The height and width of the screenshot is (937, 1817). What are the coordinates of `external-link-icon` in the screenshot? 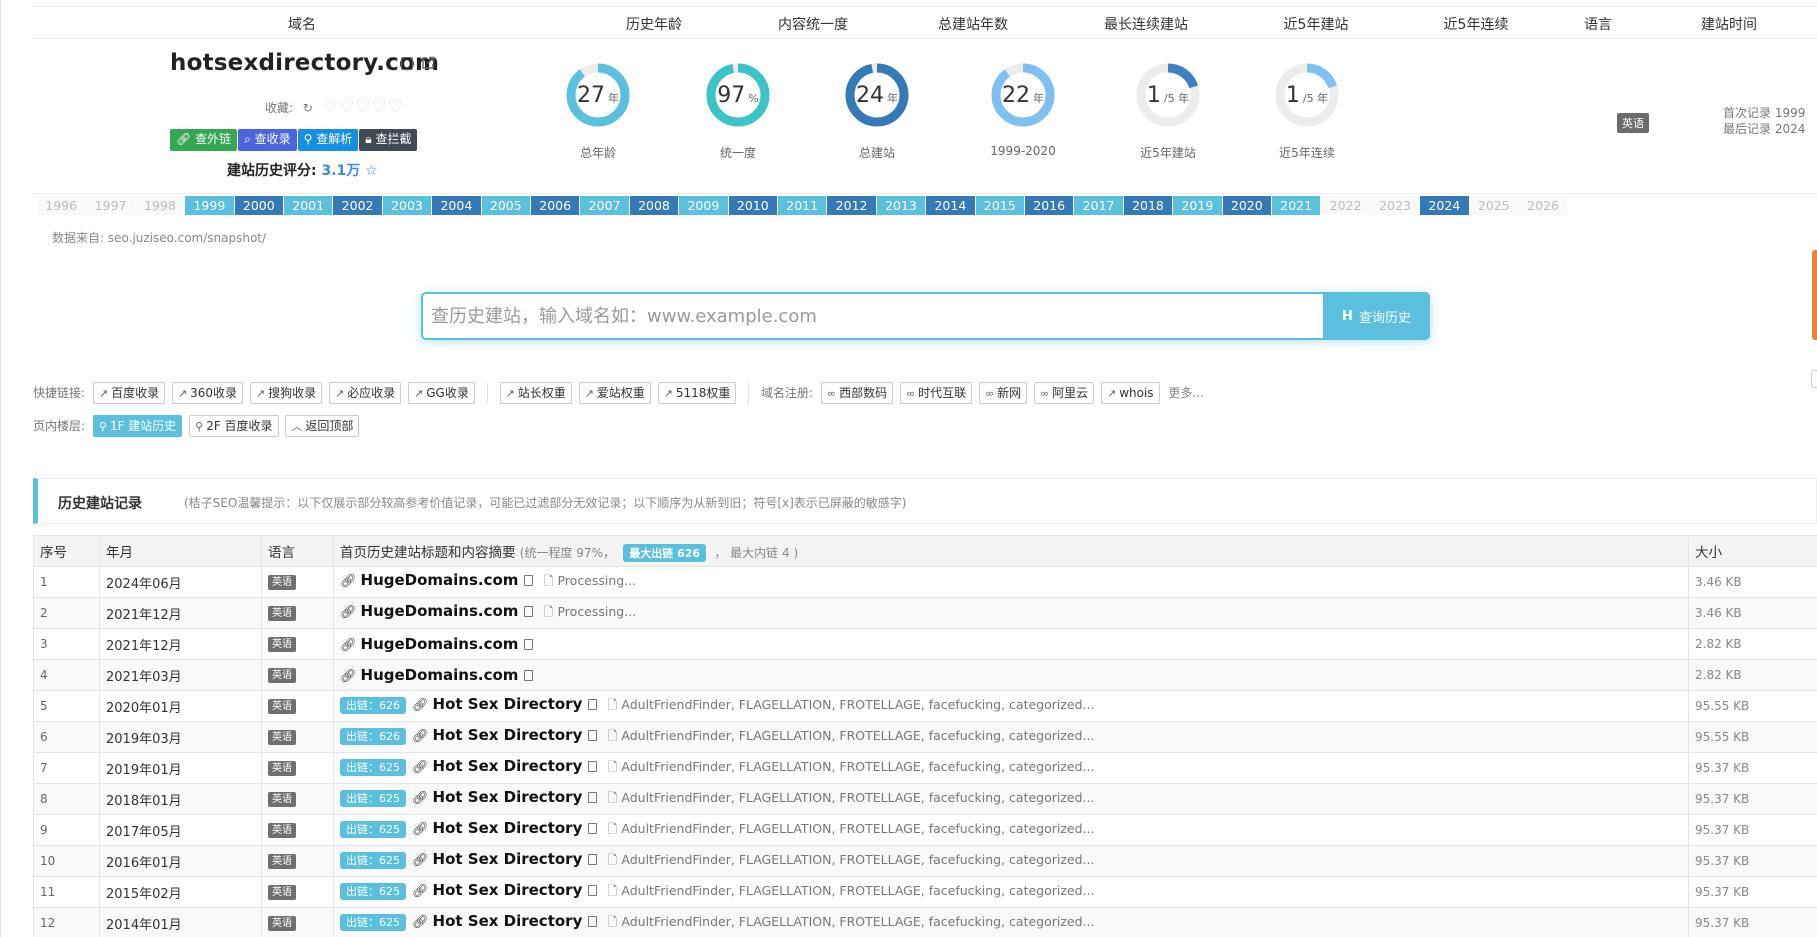 It's located at (428, 63).